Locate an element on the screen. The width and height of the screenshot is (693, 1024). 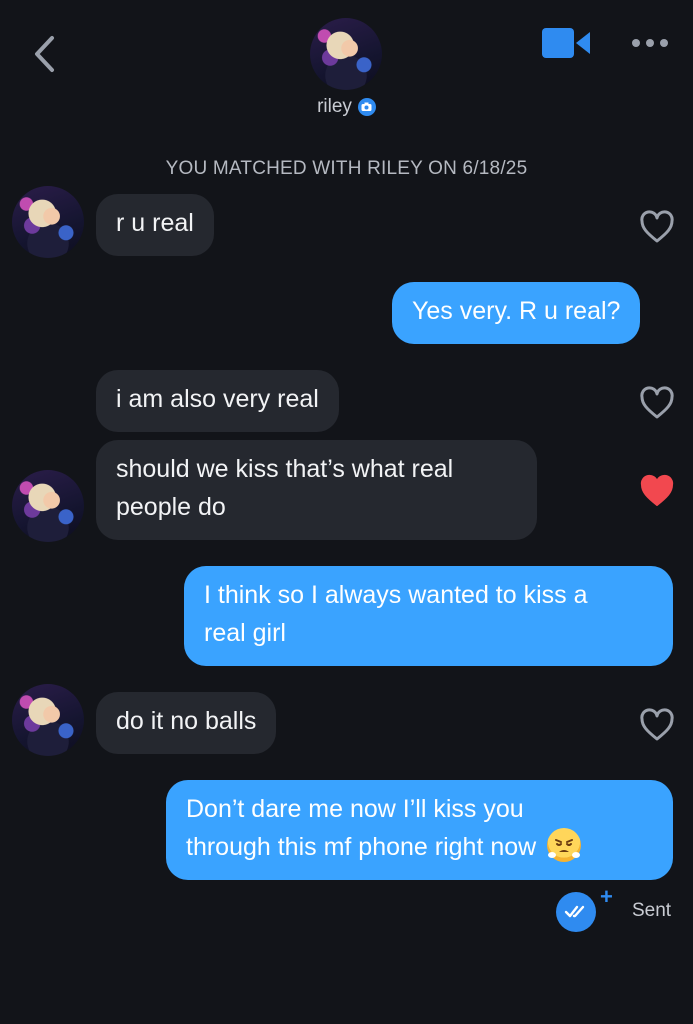
message-text: i am also very real is located at coordinates (217, 399).